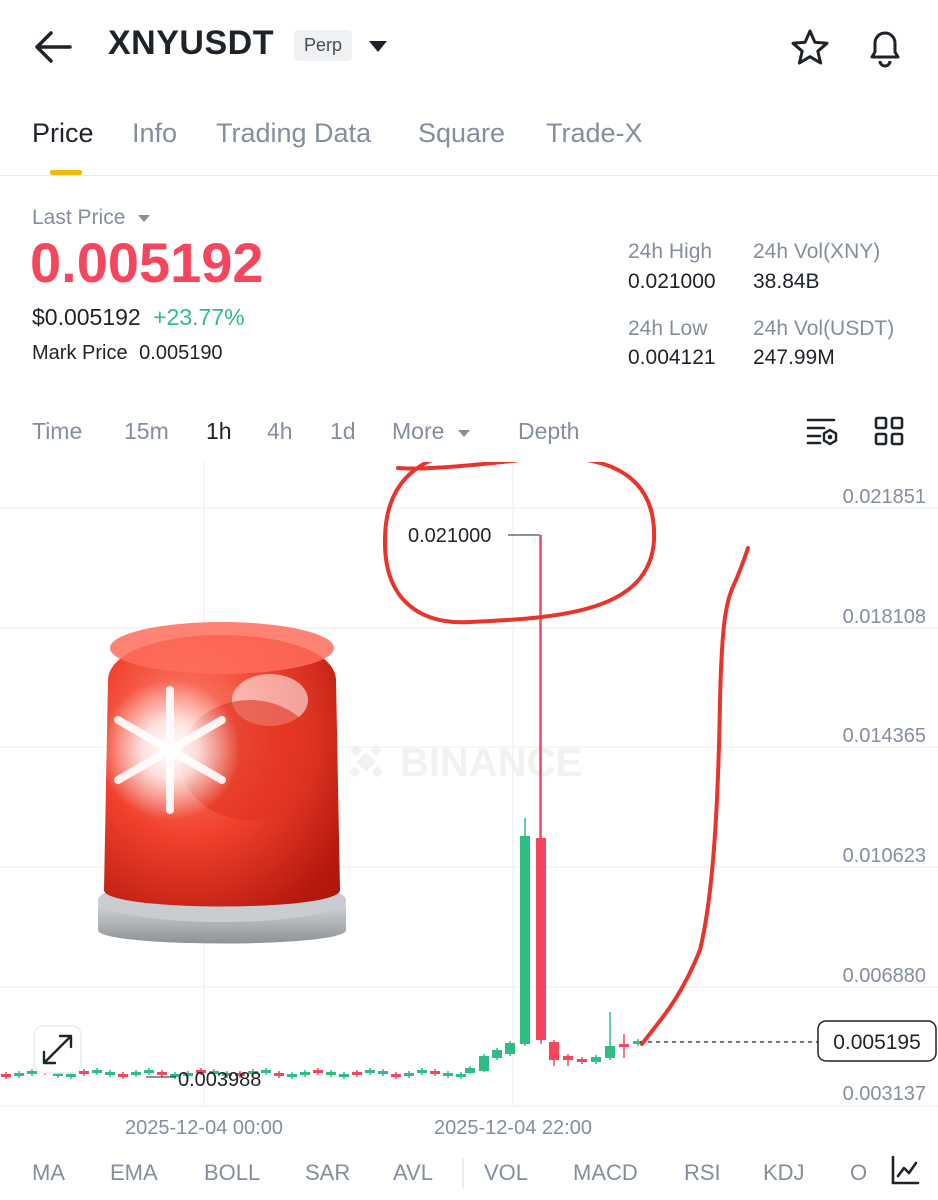 This screenshot has height=1200, width=938. Describe the element at coordinates (127, 353) in the screenshot. I see `mark-price-row: Mark Price 0.005190` at that location.